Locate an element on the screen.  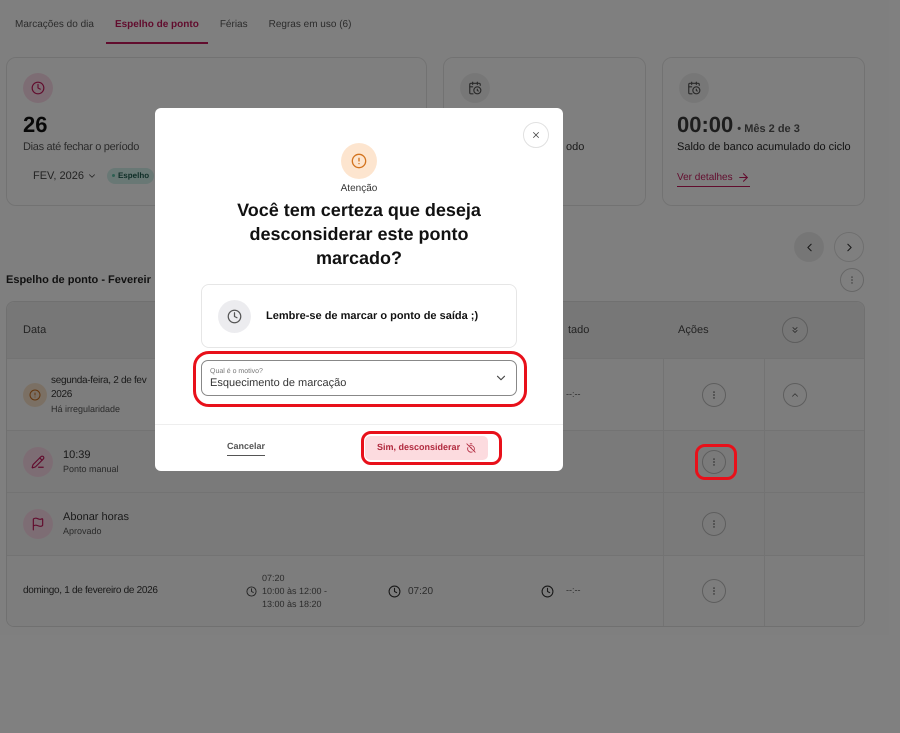
next-button is located at coordinates (849, 247).